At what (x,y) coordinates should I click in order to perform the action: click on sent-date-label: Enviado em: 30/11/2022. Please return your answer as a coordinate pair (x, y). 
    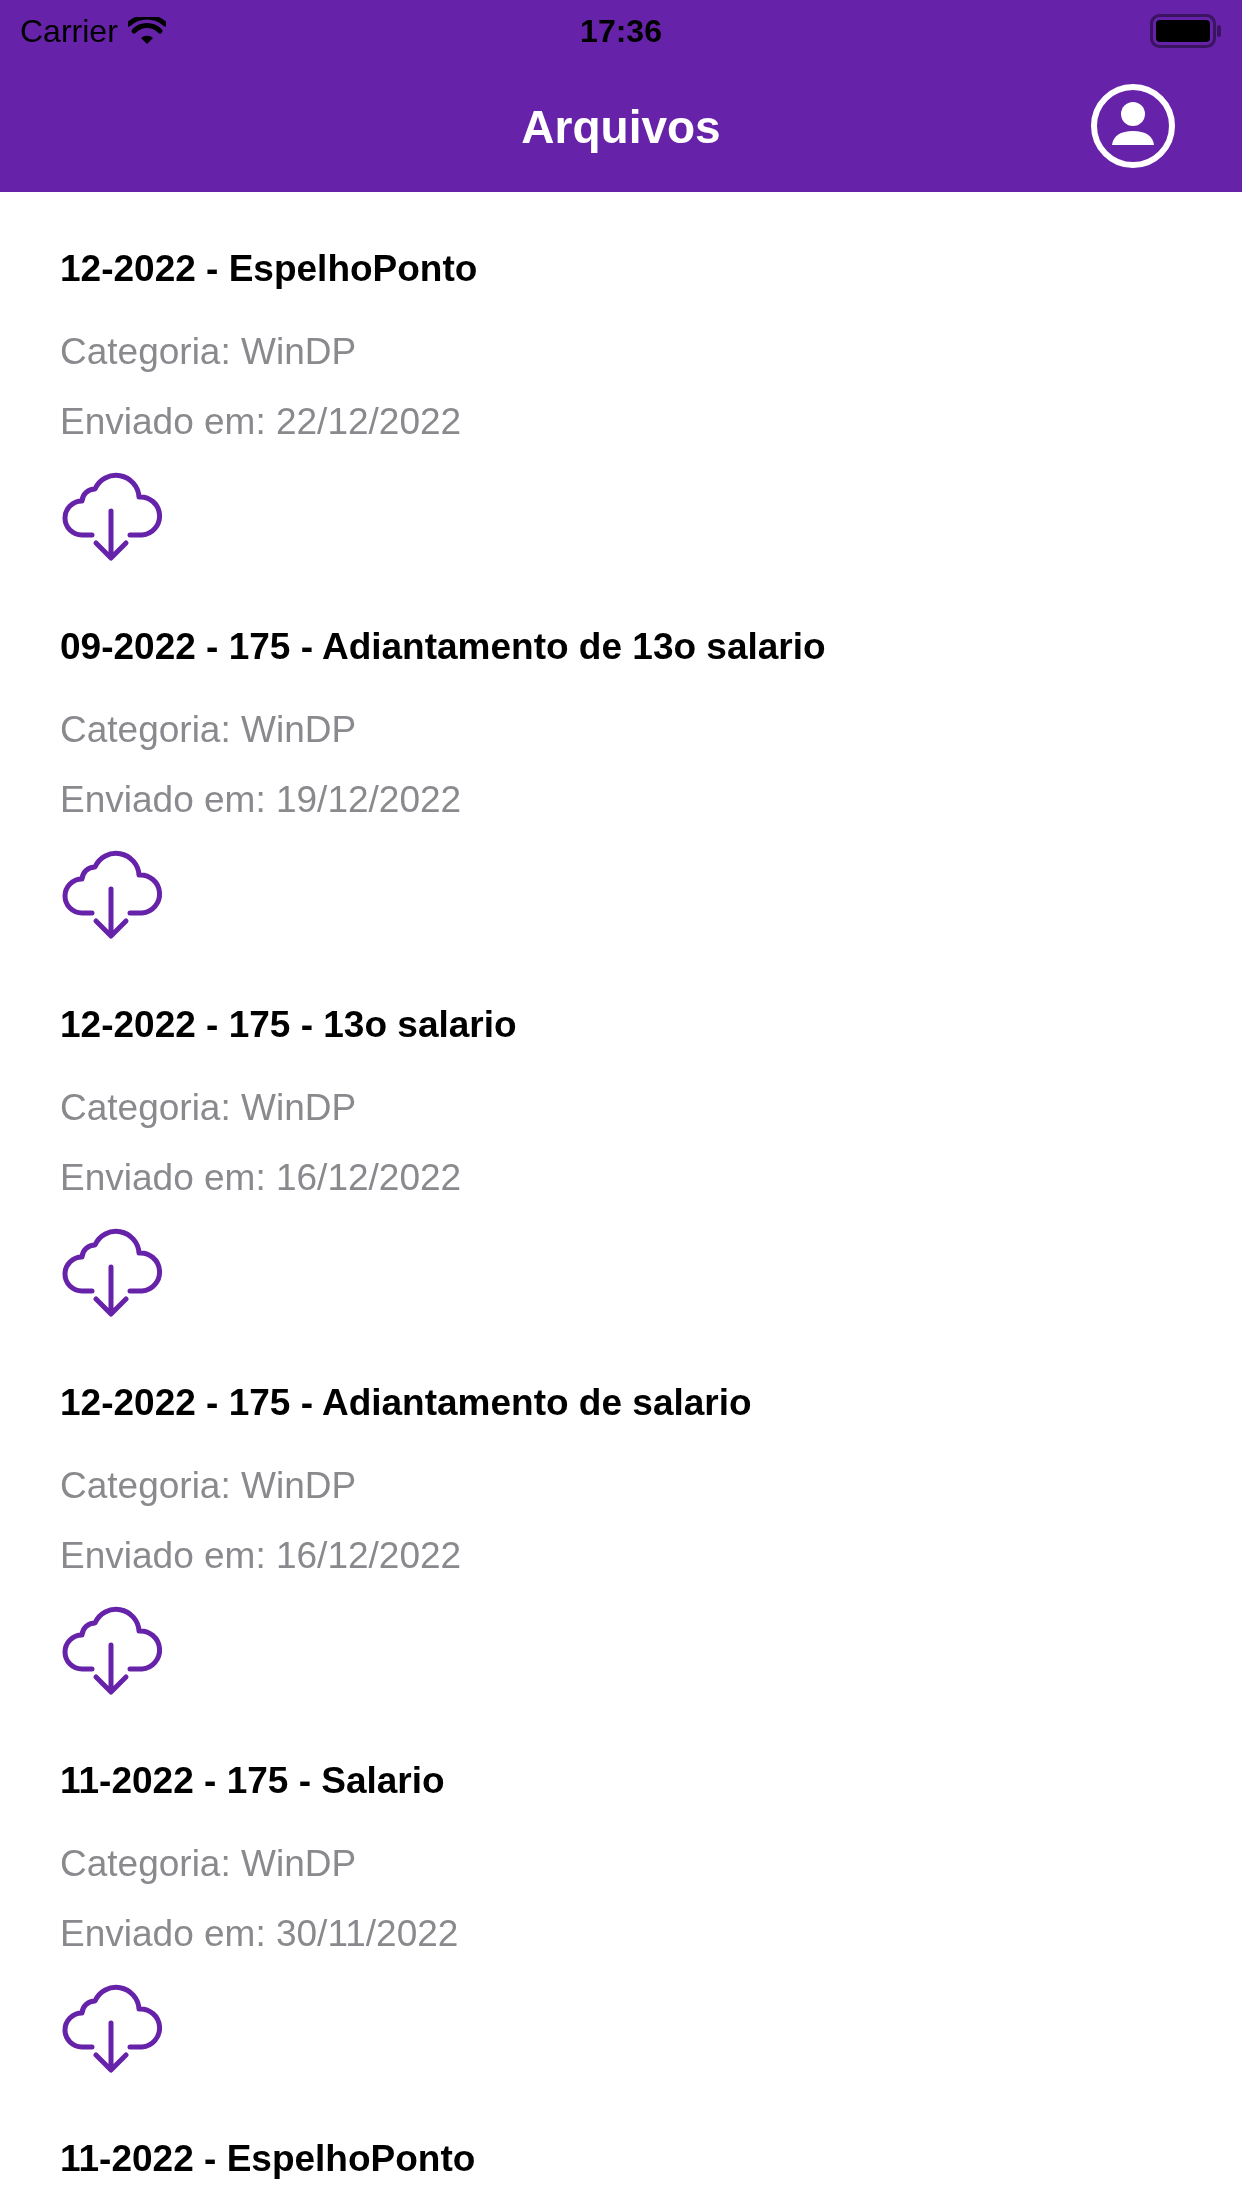
    Looking at the image, I should click on (260, 1934).